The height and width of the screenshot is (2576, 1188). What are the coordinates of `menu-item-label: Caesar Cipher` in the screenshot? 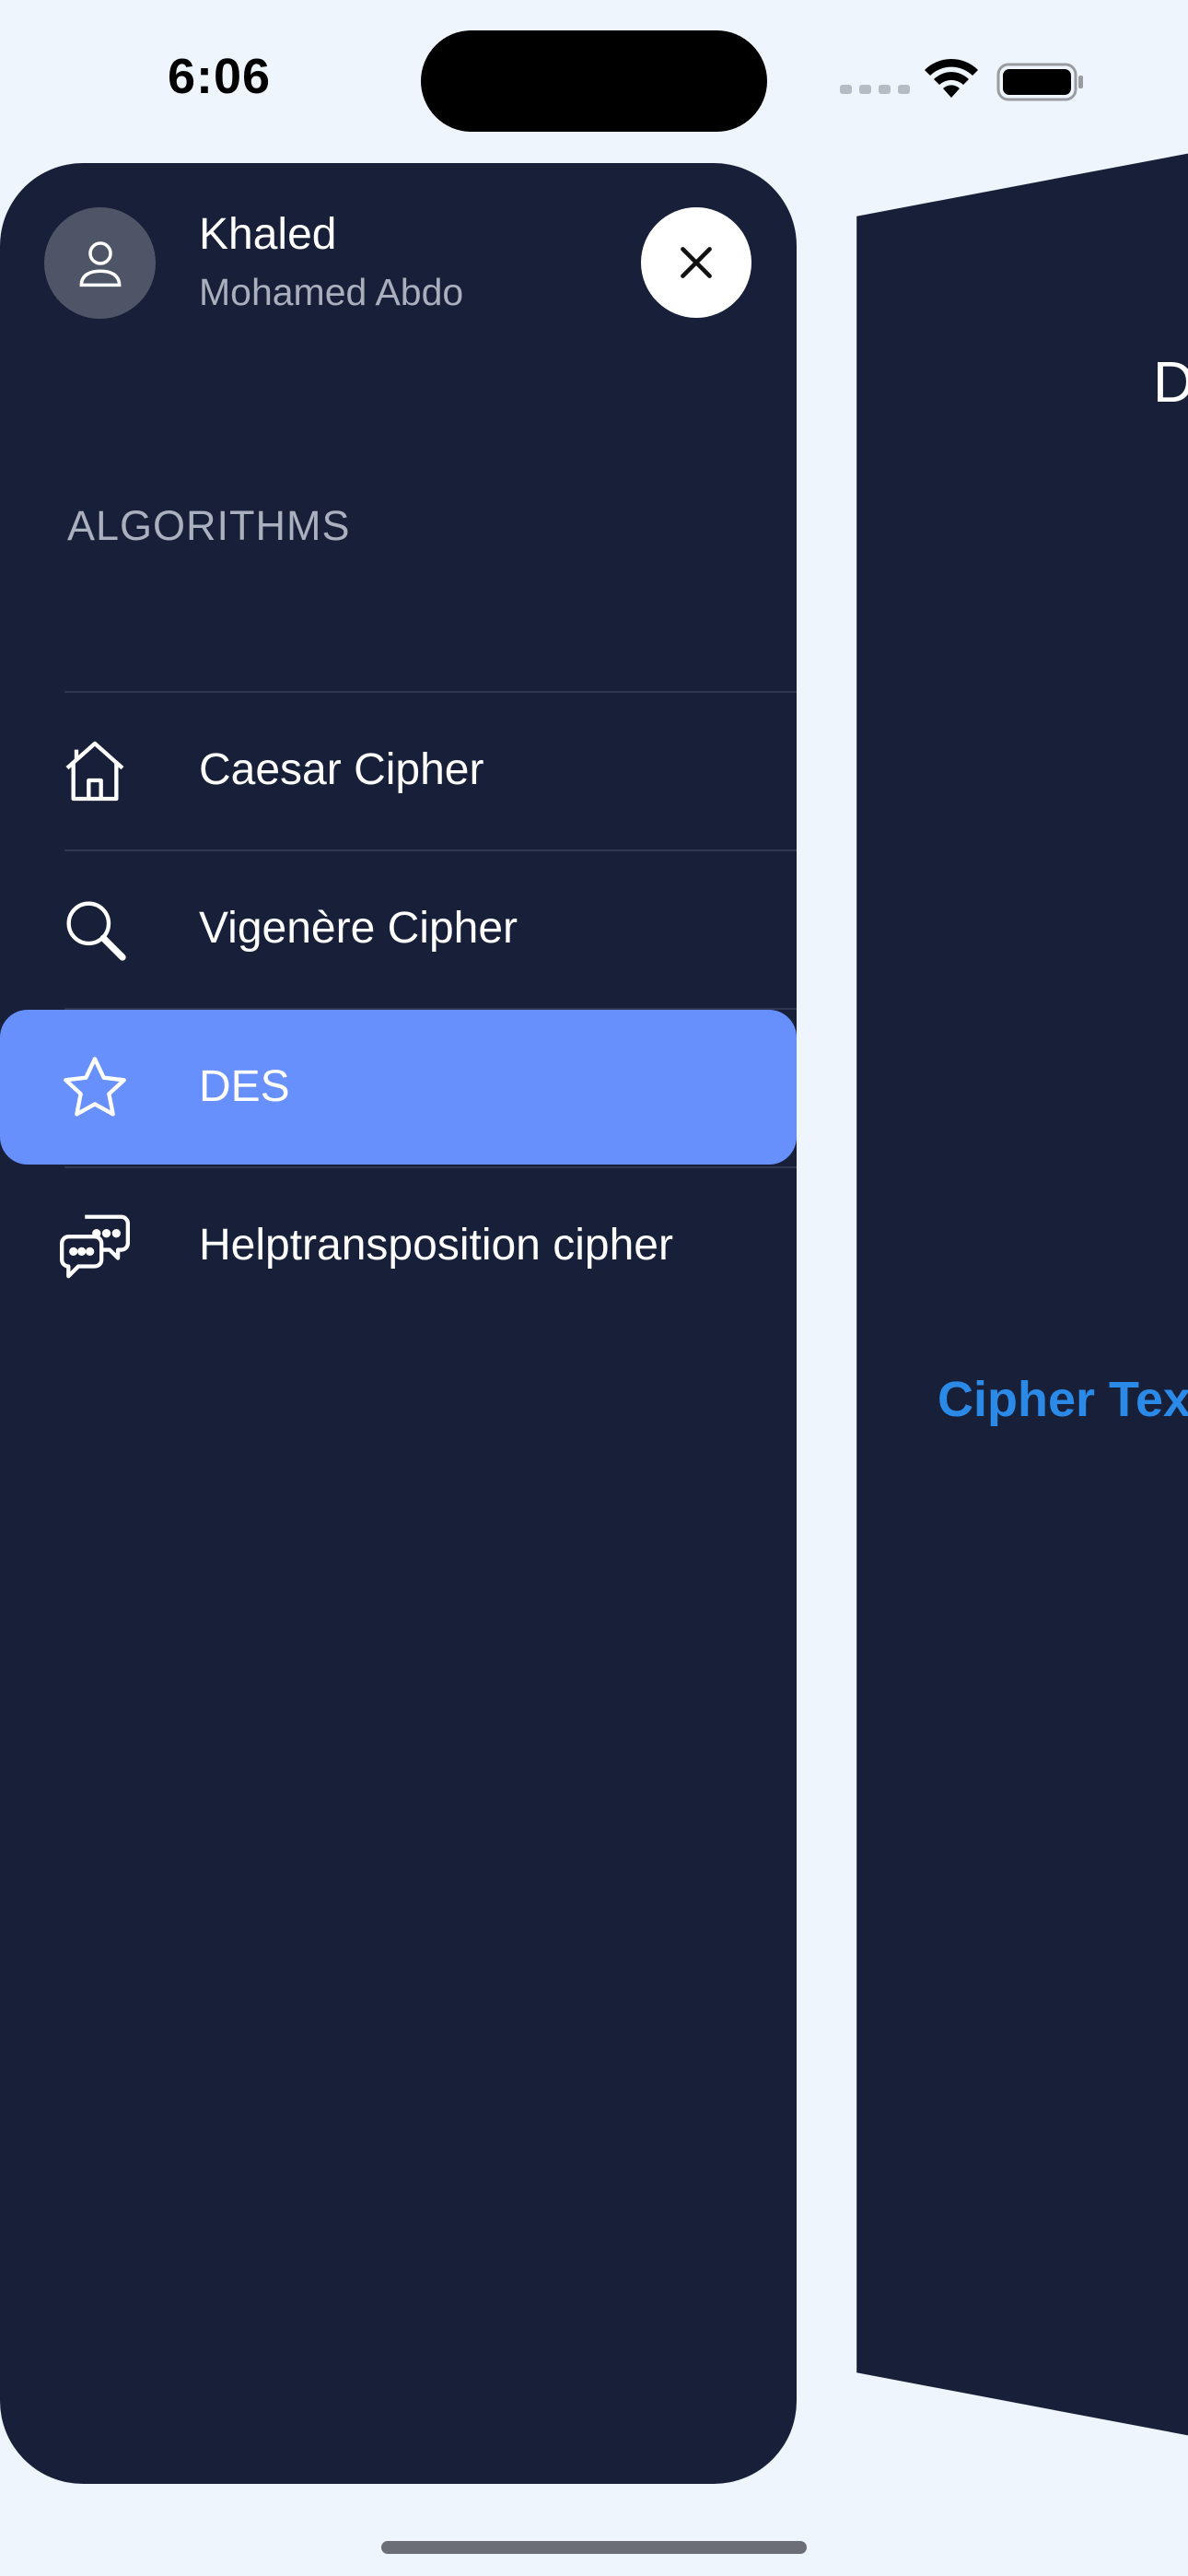 It's located at (341, 769).